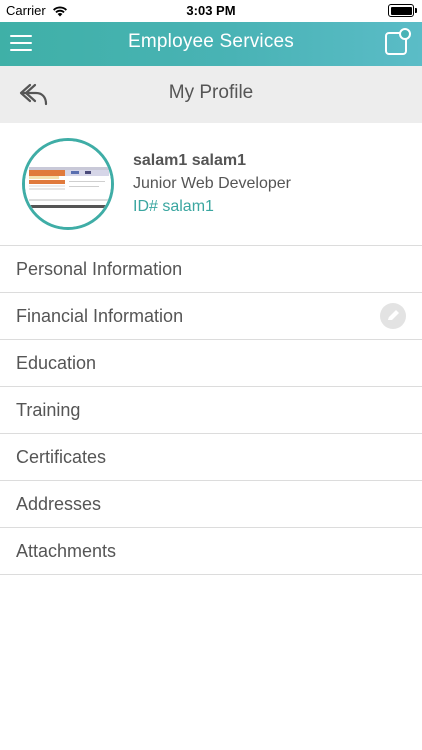 The width and height of the screenshot is (422, 750). Describe the element at coordinates (211, 456) in the screenshot. I see `menu-item-certificates: Certificates` at that location.